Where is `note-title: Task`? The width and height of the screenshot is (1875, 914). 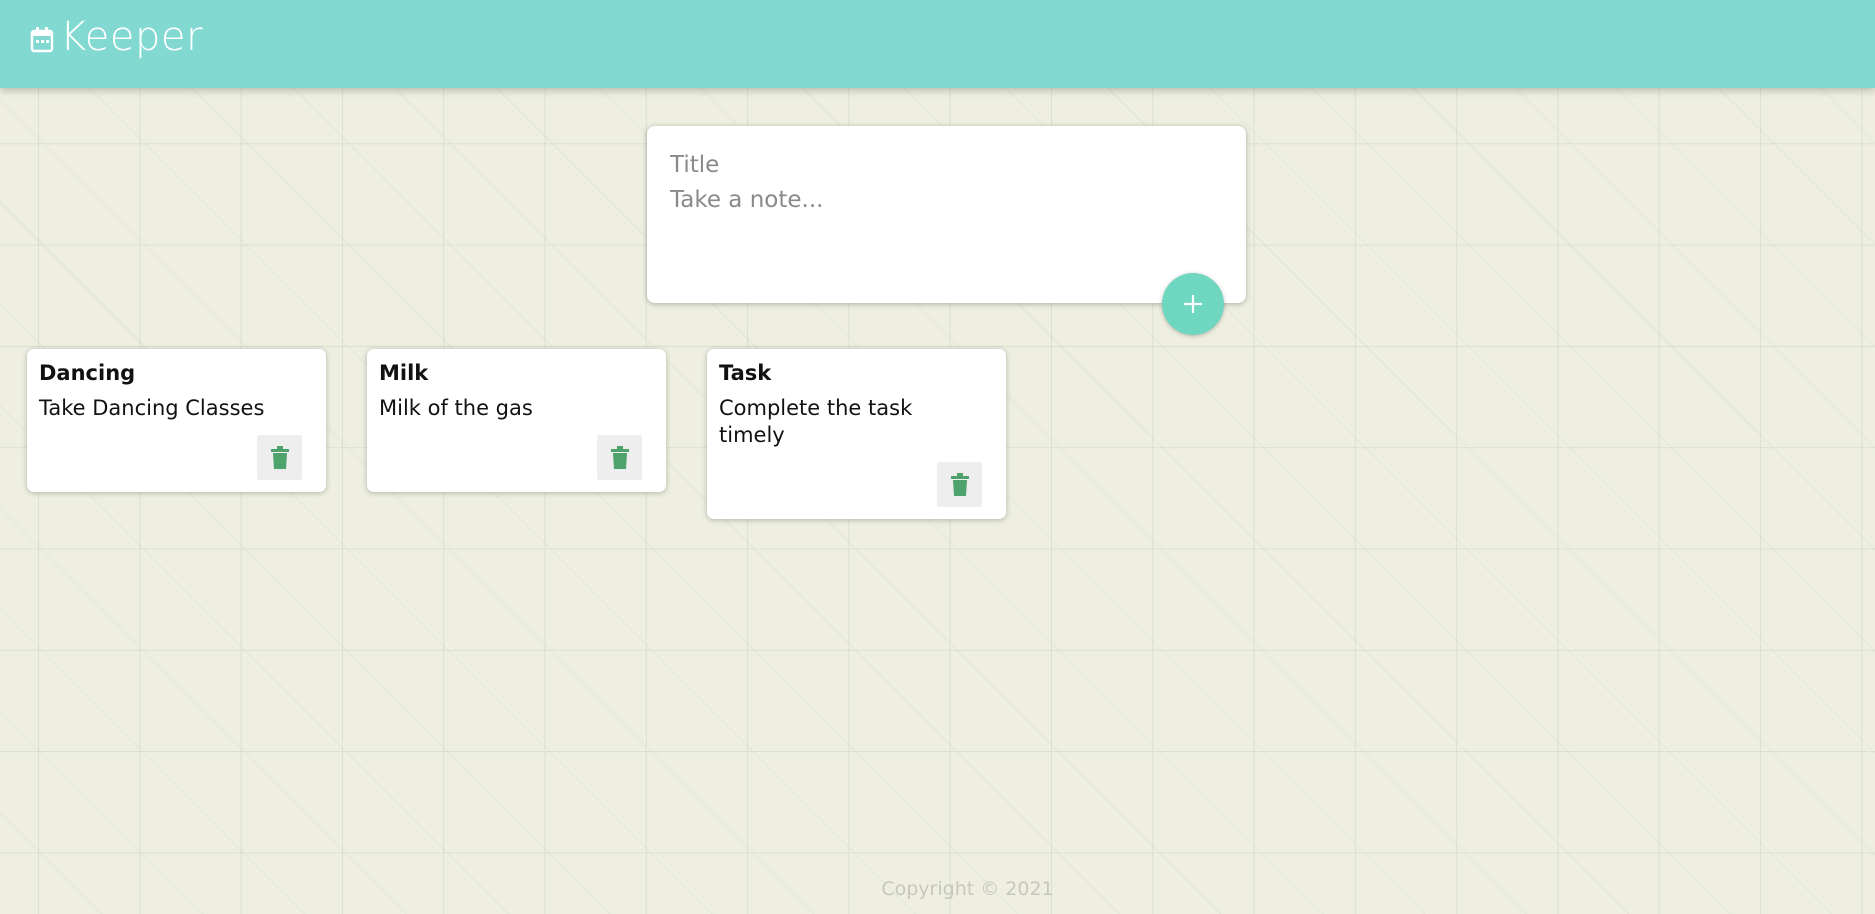
note-title: Task is located at coordinates (745, 373).